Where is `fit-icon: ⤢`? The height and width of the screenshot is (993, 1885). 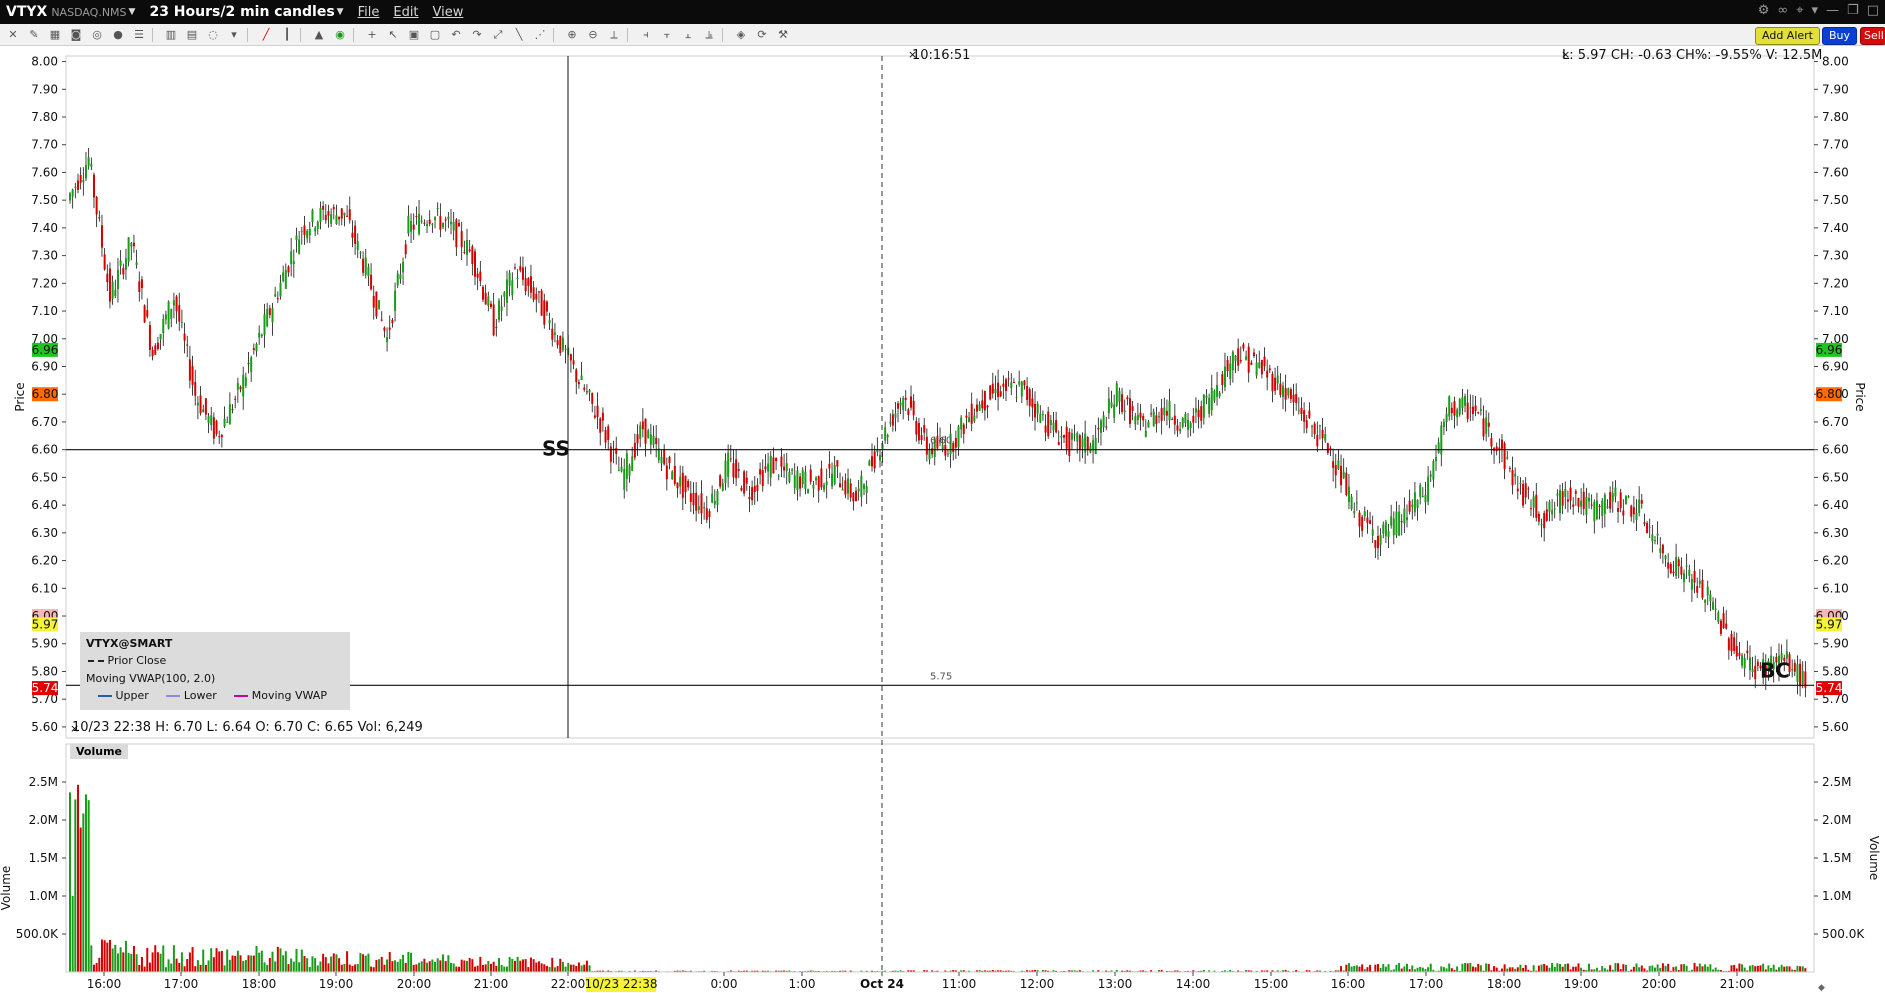
fit-icon: ⤢ is located at coordinates (498, 35).